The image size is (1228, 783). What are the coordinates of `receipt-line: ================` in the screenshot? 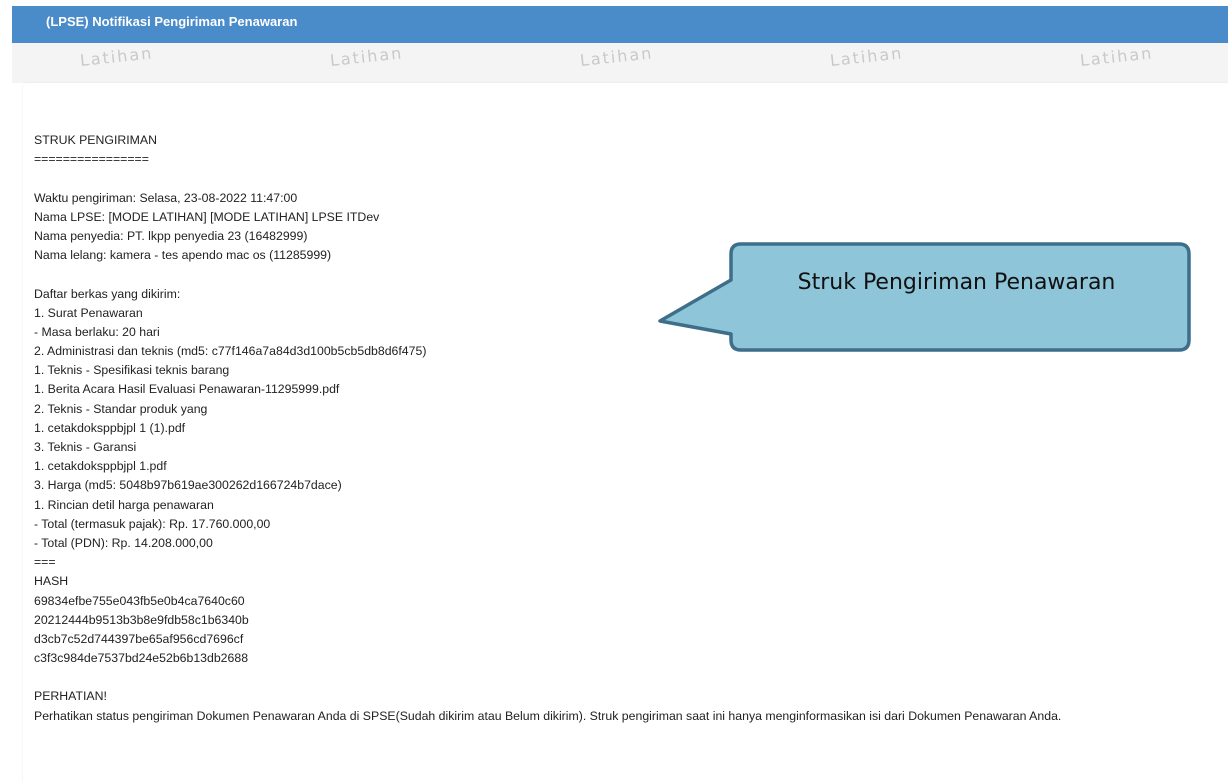 It's located at (91, 159).